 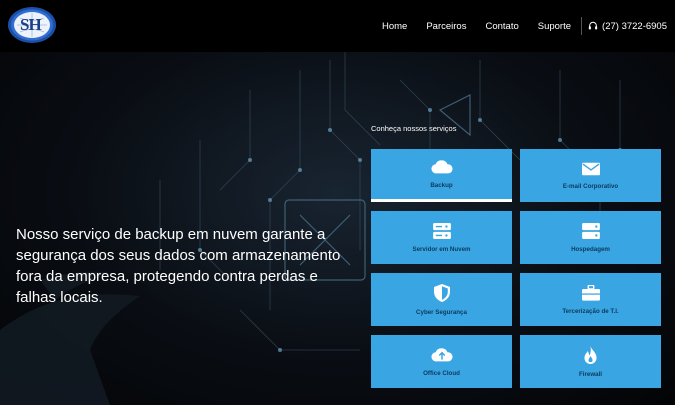 I want to click on service-label: Servidor em Nuvem, so click(x=441, y=249).